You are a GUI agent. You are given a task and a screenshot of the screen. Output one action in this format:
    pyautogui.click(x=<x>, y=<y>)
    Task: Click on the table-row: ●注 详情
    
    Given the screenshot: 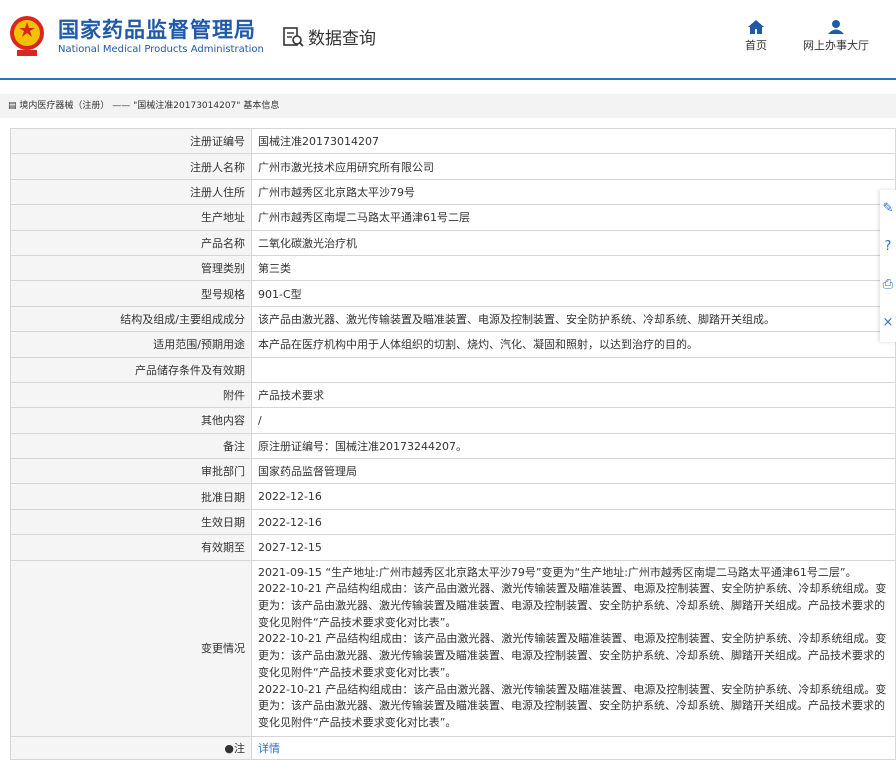 What is the action you would take?
    pyautogui.click(x=453, y=747)
    